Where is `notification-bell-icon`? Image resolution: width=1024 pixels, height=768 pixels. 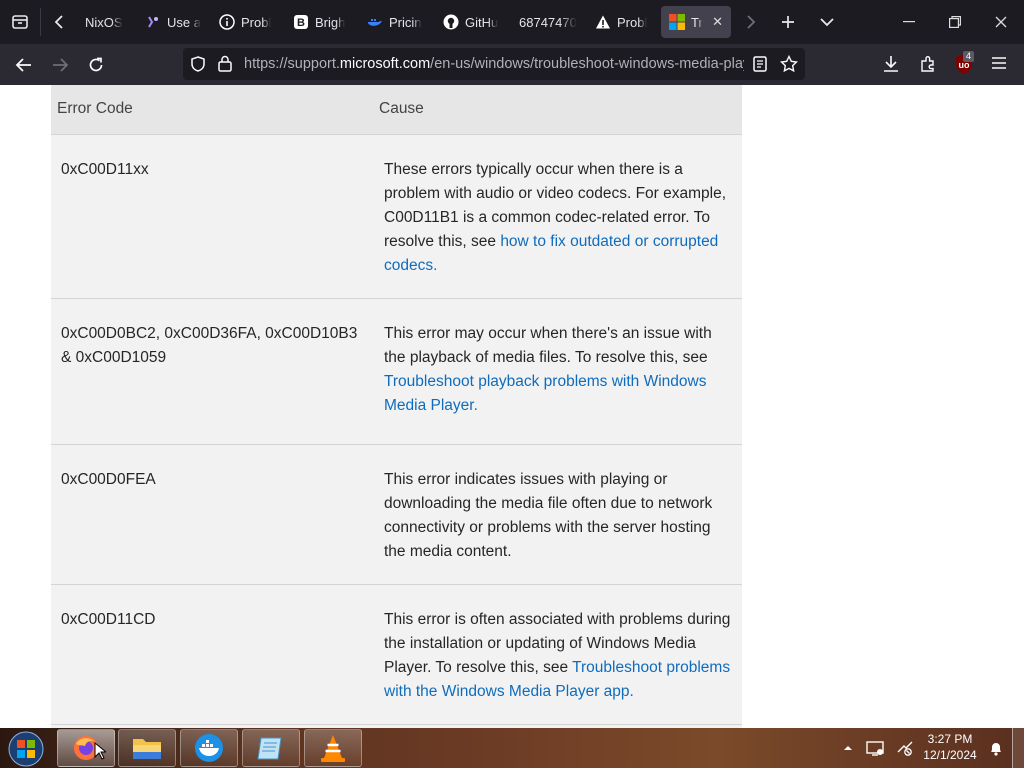 notification-bell-icon is located at coordinates (996, 748).